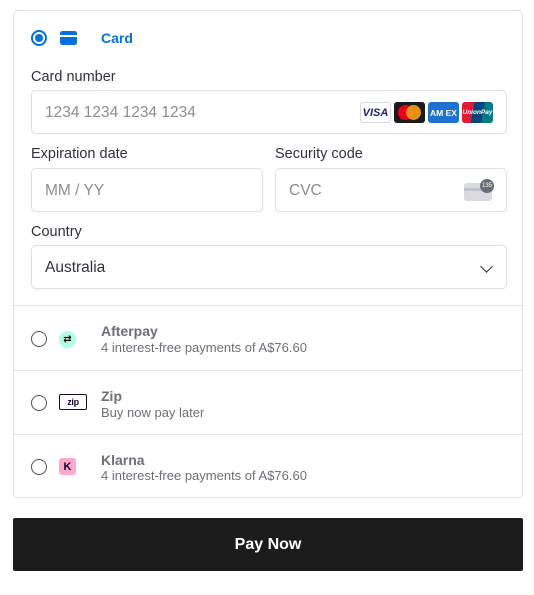 This screenshot has height=595, width=534. Describe the element at coordinates (129, 331) in the screenshot. I see `afterpay-title: Afterpay` at that location.